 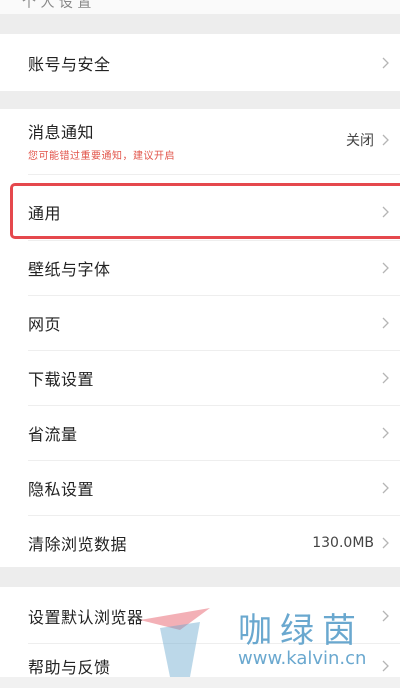 I want to click on menu-item-label: 账号与安全, so click(x=69, y=64).